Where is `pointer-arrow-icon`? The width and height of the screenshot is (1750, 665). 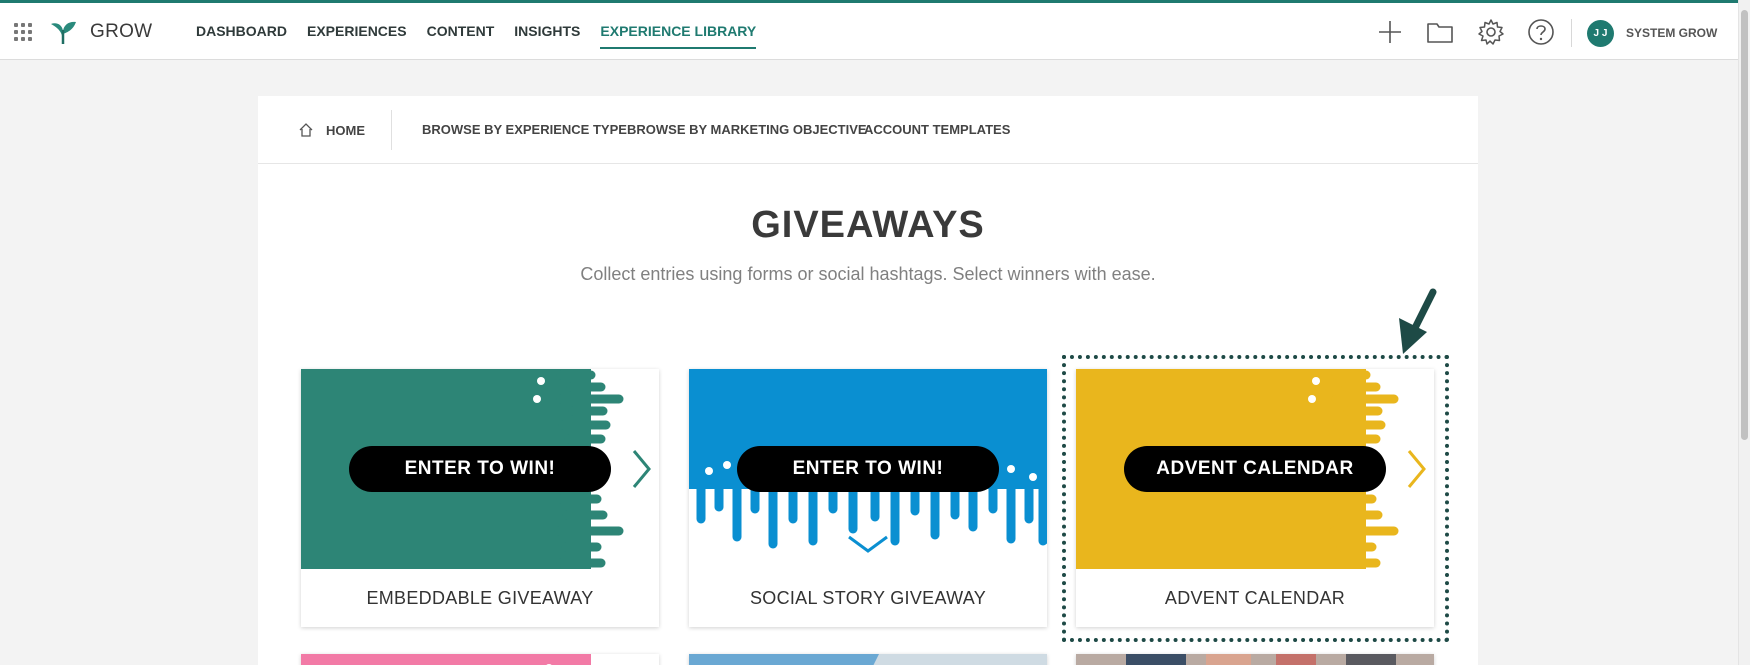 pointer-arrow-icon is located at coordinates (1418, 321).